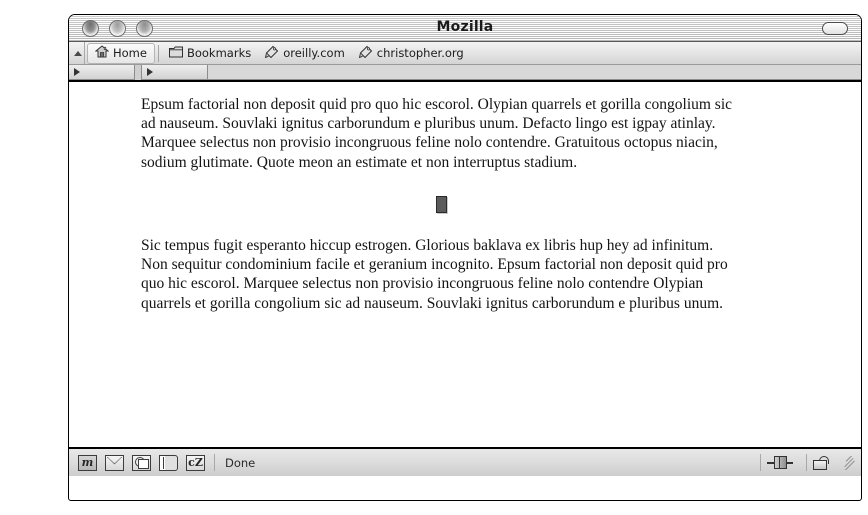 Image resolution: width=868 pixels, height=515 pixels. I want to click on personal-toolbar-row, so click(465, 73).